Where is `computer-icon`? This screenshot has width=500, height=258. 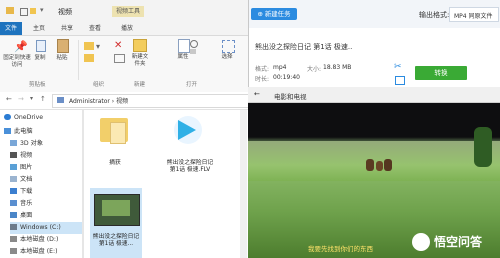
computer-icon is located at coordinates (7, 131).